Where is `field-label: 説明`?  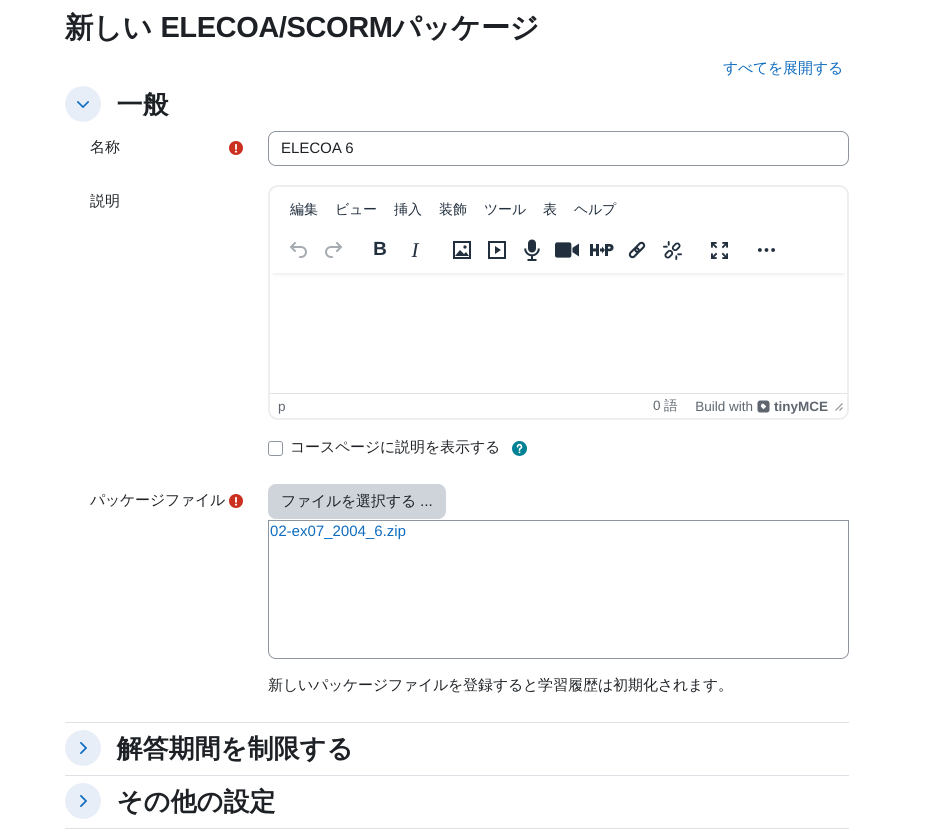
field-label: 説明 is located at coordinates (105, 202).